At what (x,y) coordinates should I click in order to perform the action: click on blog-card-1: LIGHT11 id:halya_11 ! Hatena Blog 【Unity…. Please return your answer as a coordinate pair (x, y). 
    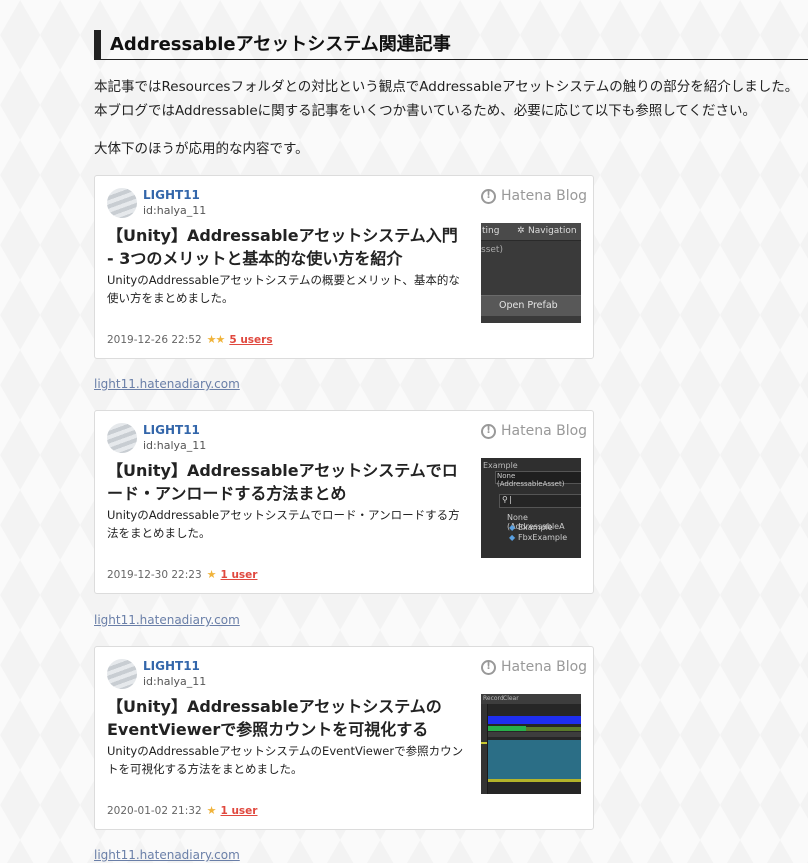
    Looking at the image, I should click on (344, 267).